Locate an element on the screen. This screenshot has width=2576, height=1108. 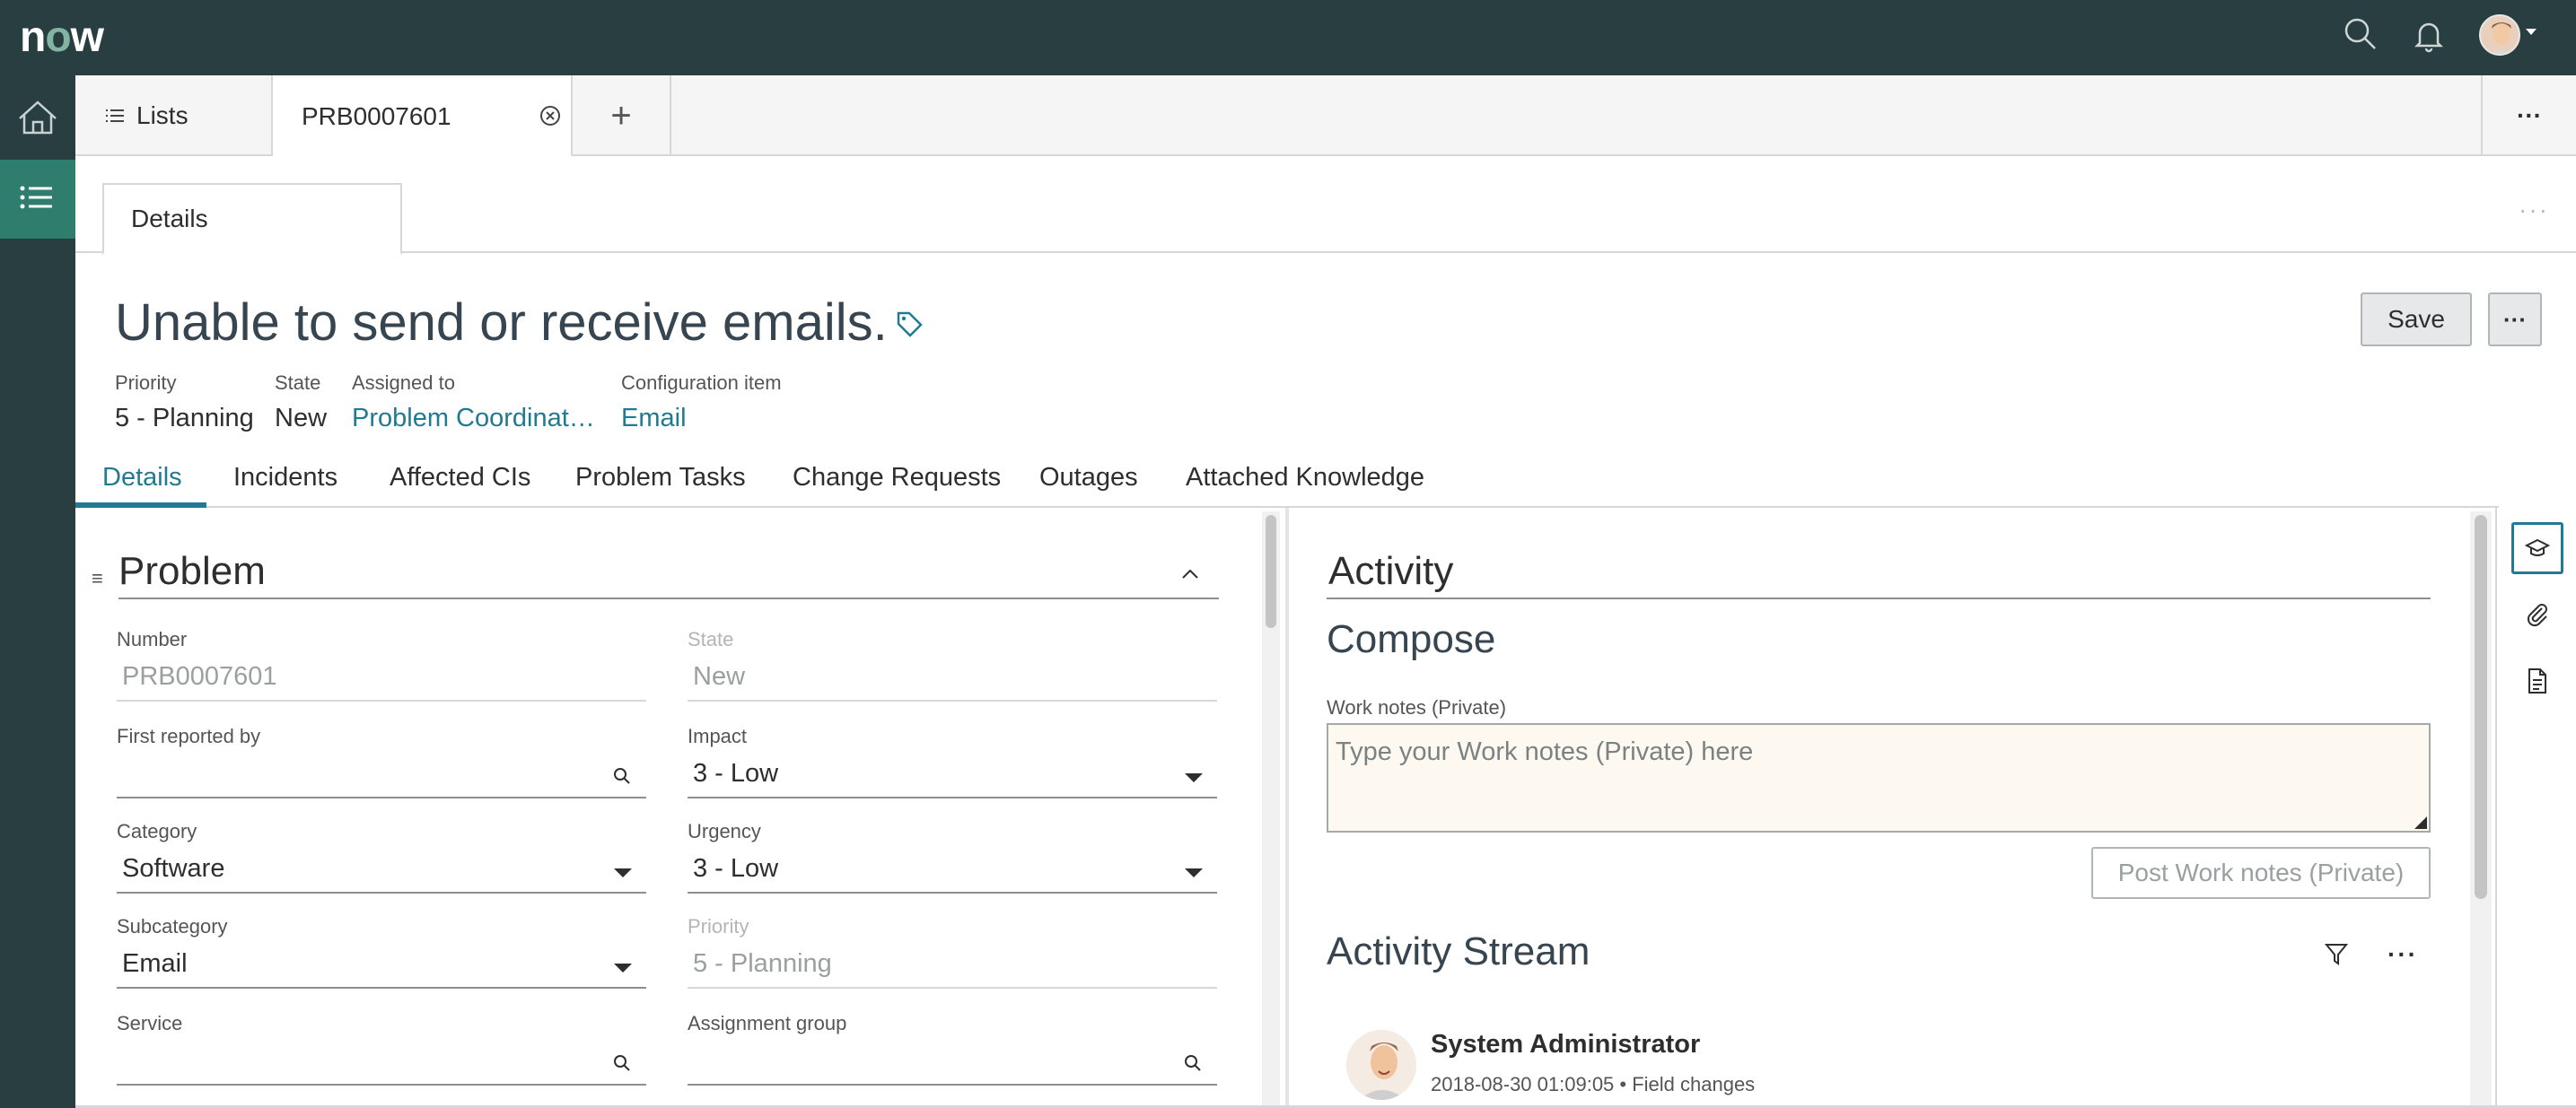
add-tab-button: + is located at coordinates (622, 115).